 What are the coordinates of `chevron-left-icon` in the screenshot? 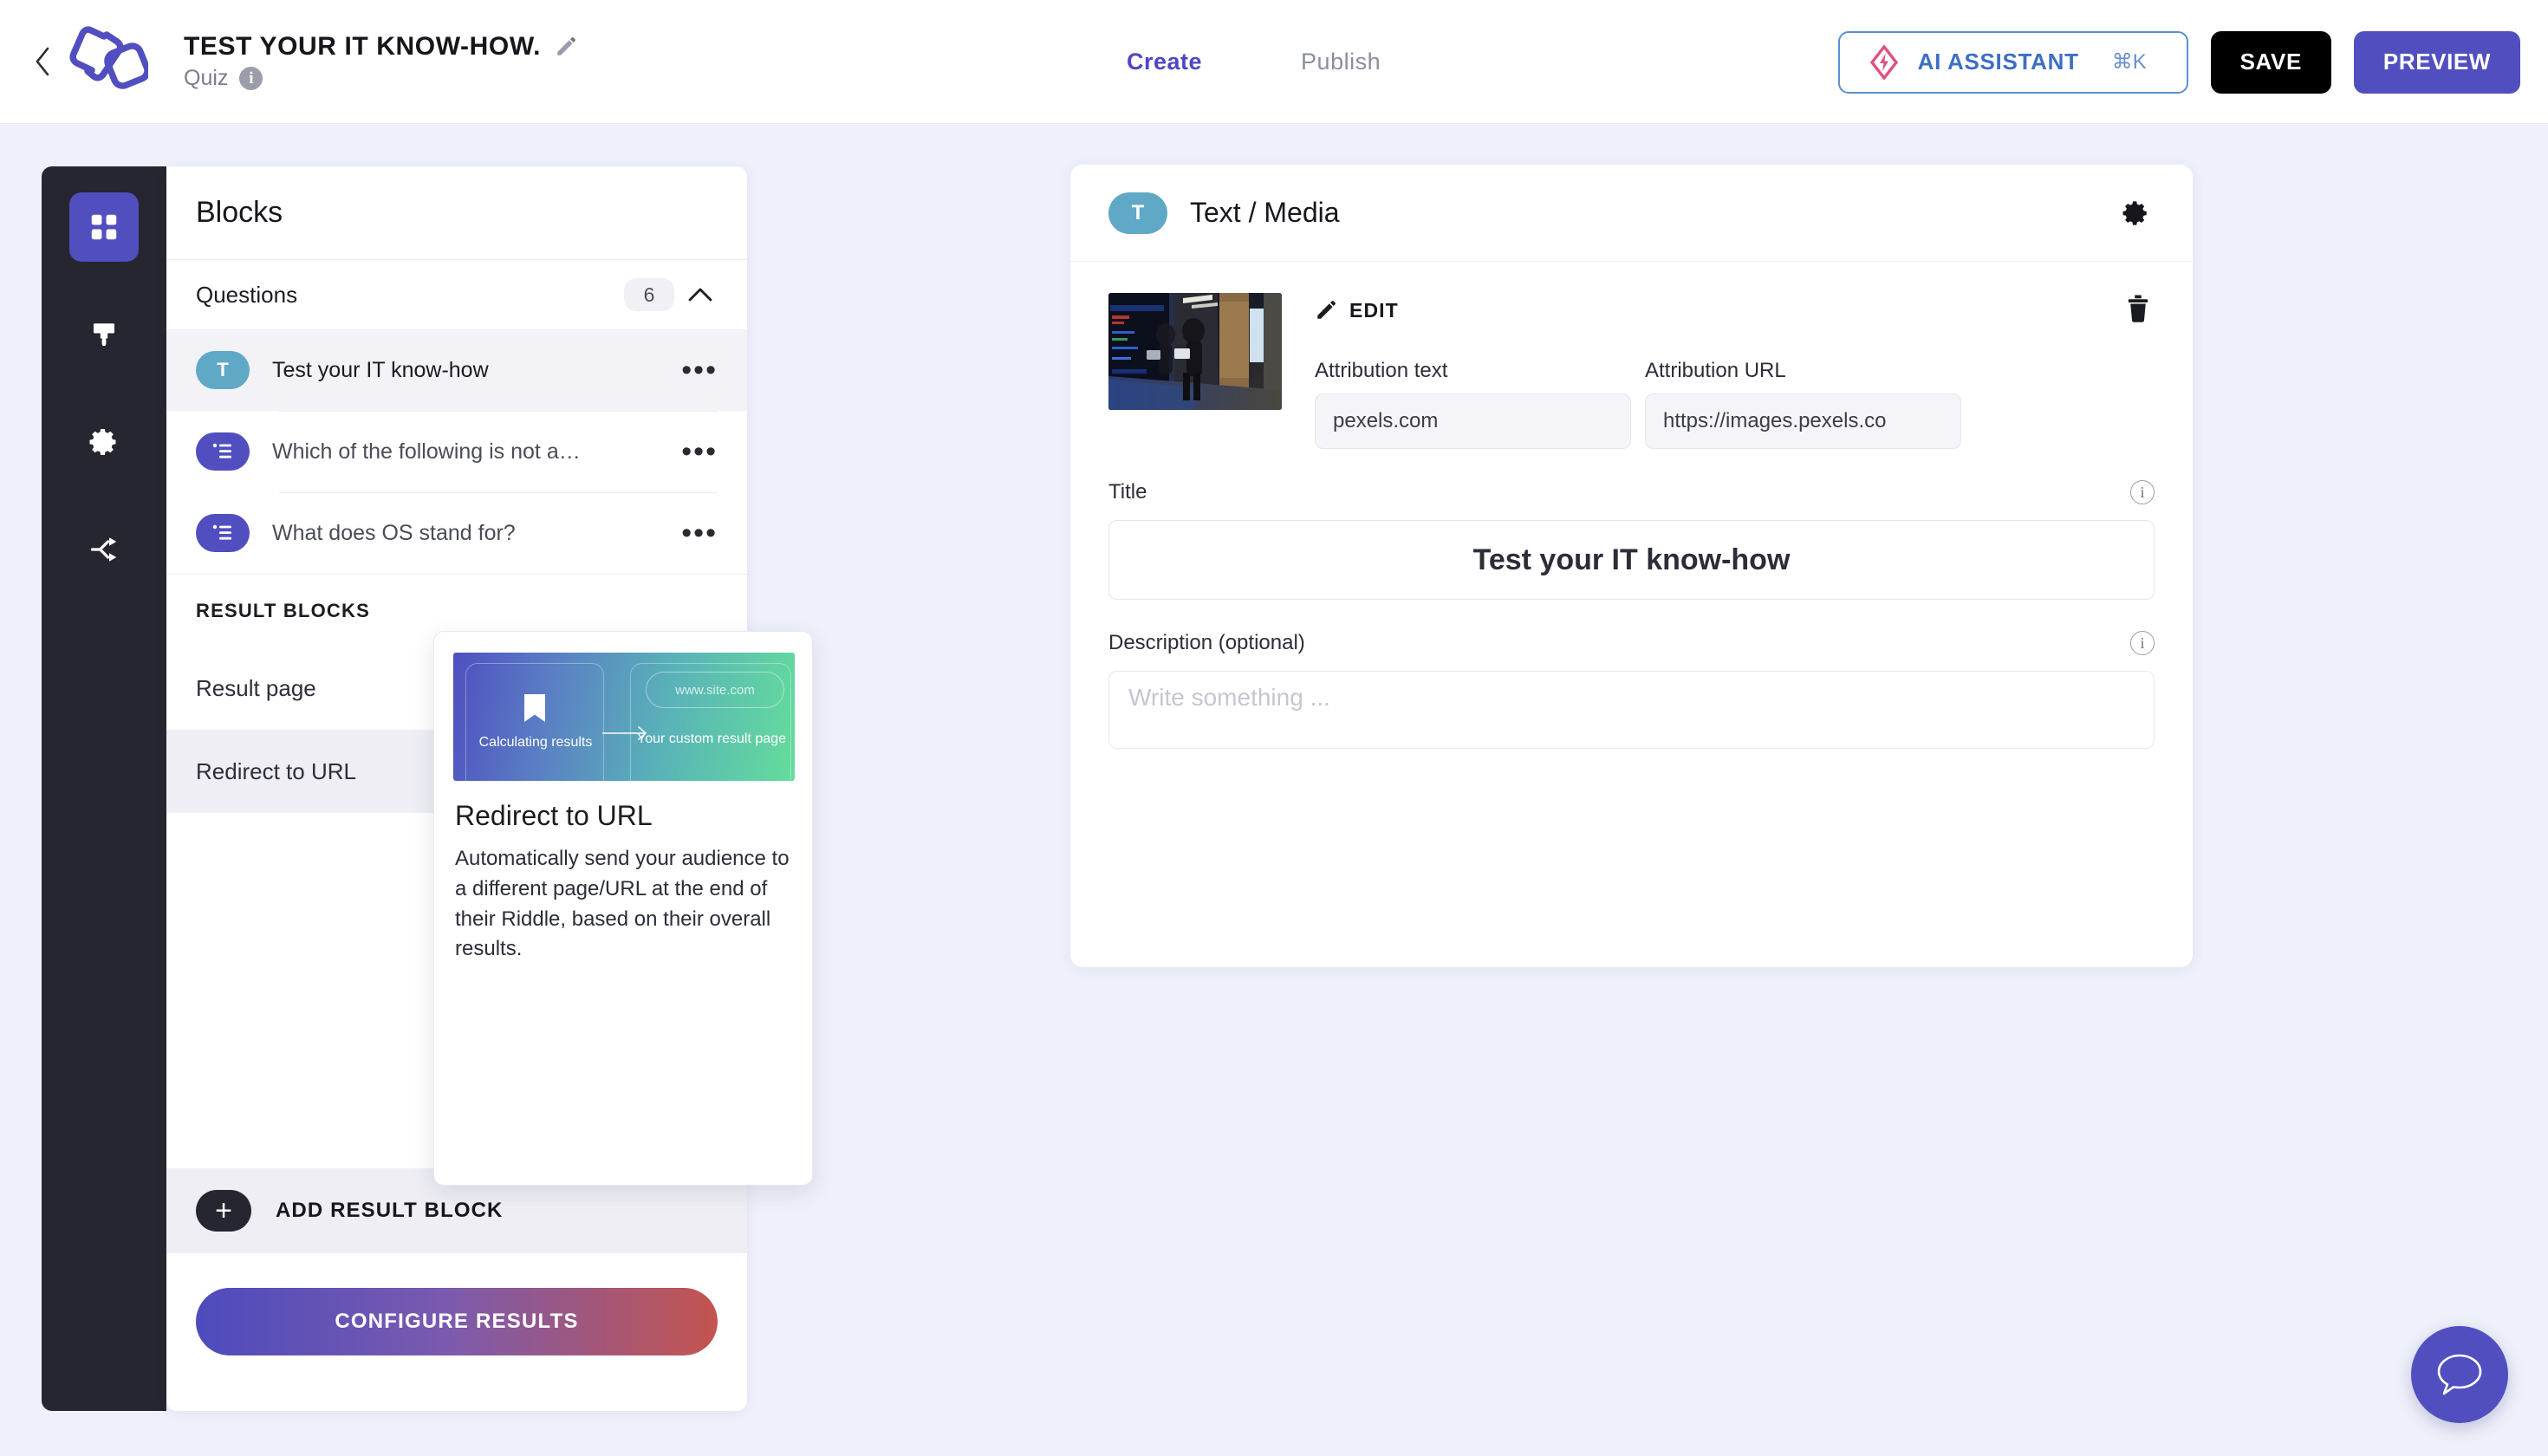 It's located at (42, 61).